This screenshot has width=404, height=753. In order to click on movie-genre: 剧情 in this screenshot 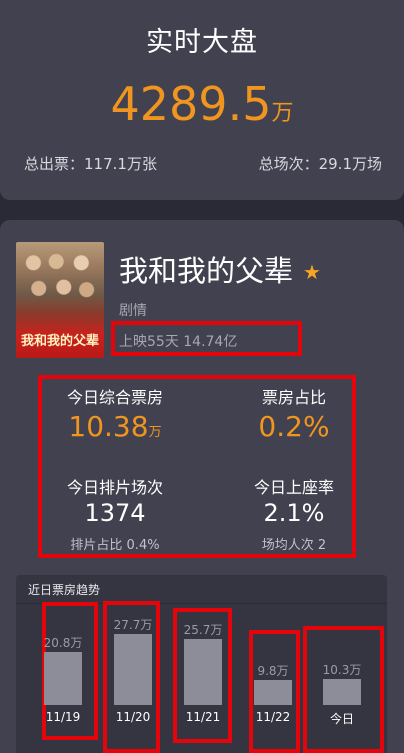, I will do `click(133, 311)`.